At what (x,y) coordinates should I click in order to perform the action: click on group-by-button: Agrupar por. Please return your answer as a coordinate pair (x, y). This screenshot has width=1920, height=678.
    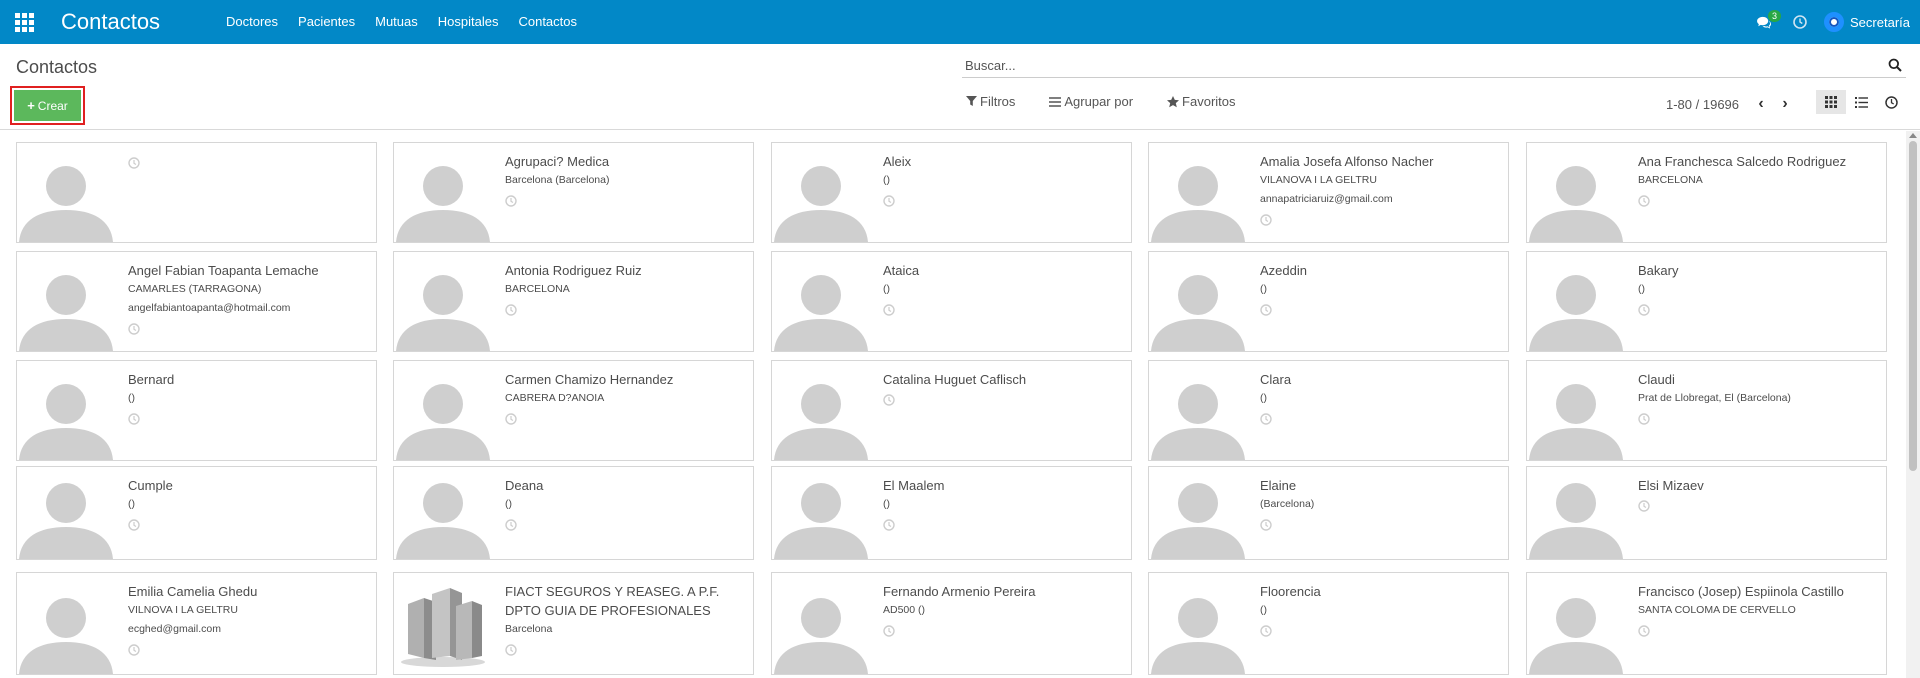
    Looking at the image, I should click on (1091, 101).